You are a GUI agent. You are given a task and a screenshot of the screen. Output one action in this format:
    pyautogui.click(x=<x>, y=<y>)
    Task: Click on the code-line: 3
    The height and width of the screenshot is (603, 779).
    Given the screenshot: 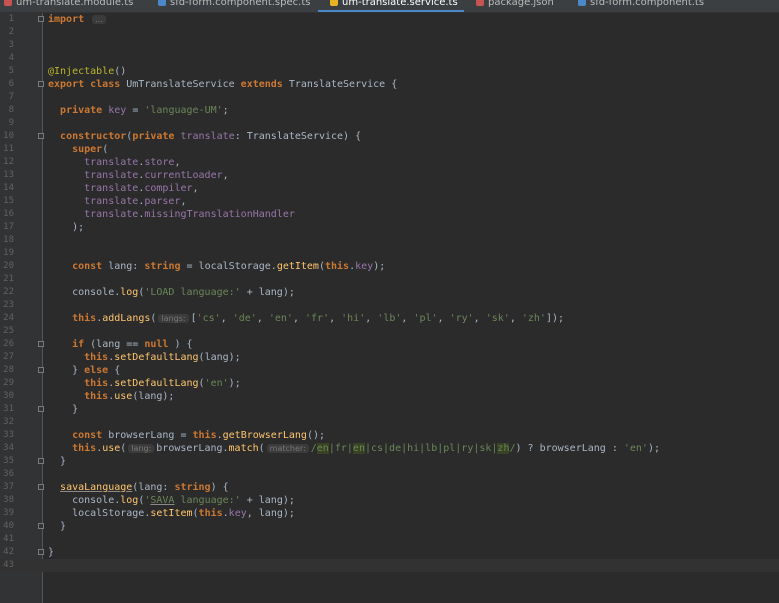 What is the action you would take?
    pyautogui.click(x=389, y=45)
    